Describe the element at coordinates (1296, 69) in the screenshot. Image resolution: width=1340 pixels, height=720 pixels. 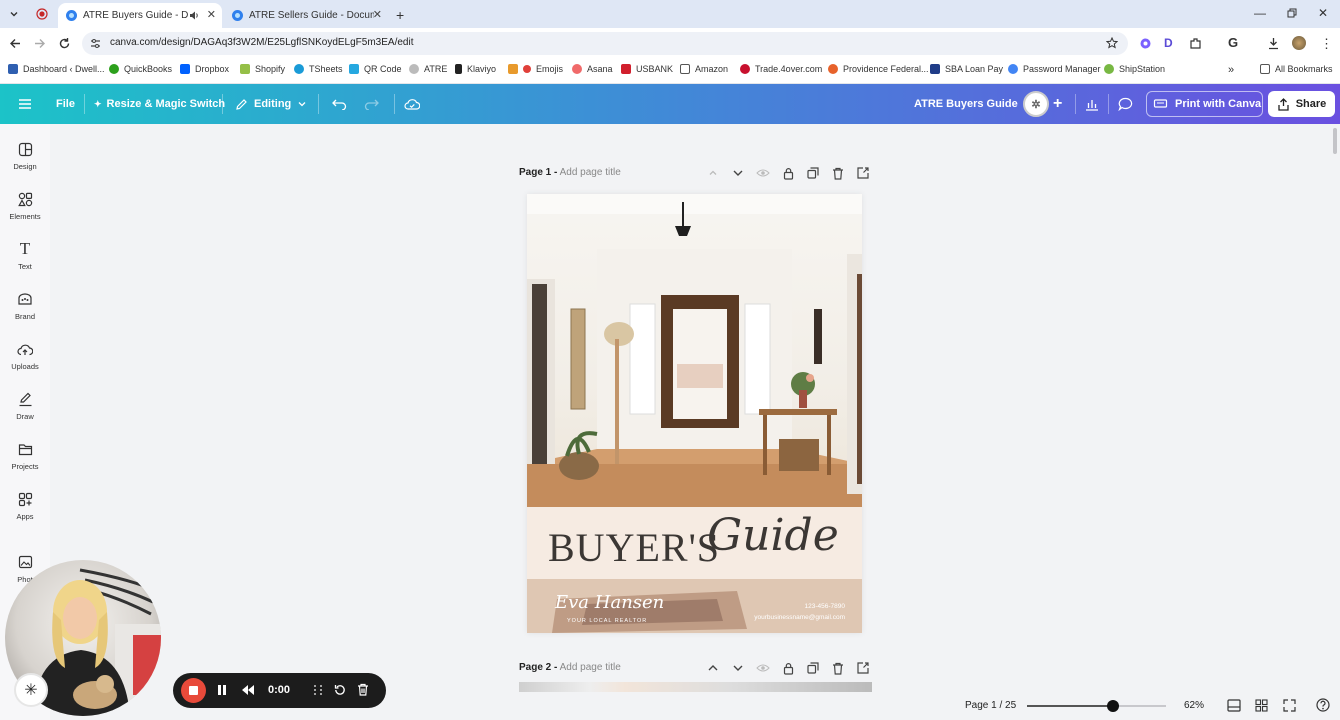
I see `all-bookmarks-folder: All Bookmarks` at that location.